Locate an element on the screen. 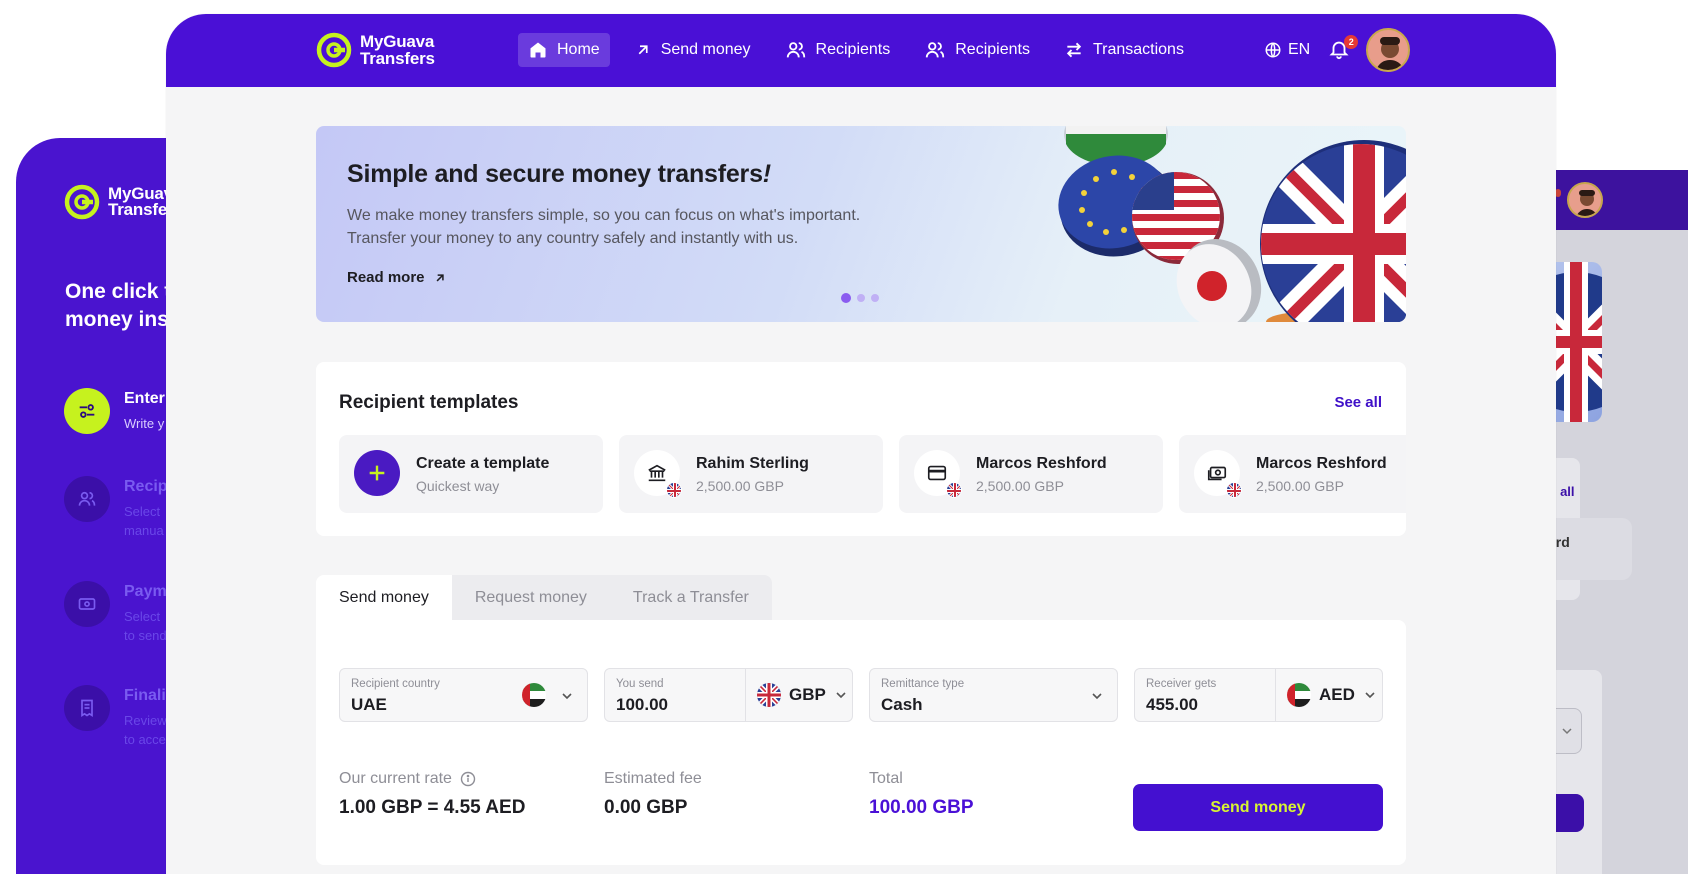  notifications-button: 2 is located at coordinates (1343, 48).